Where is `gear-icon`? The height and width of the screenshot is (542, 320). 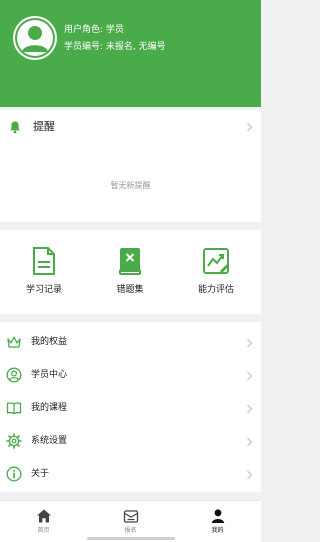
gear-icon is located at coordinates (14, 441).